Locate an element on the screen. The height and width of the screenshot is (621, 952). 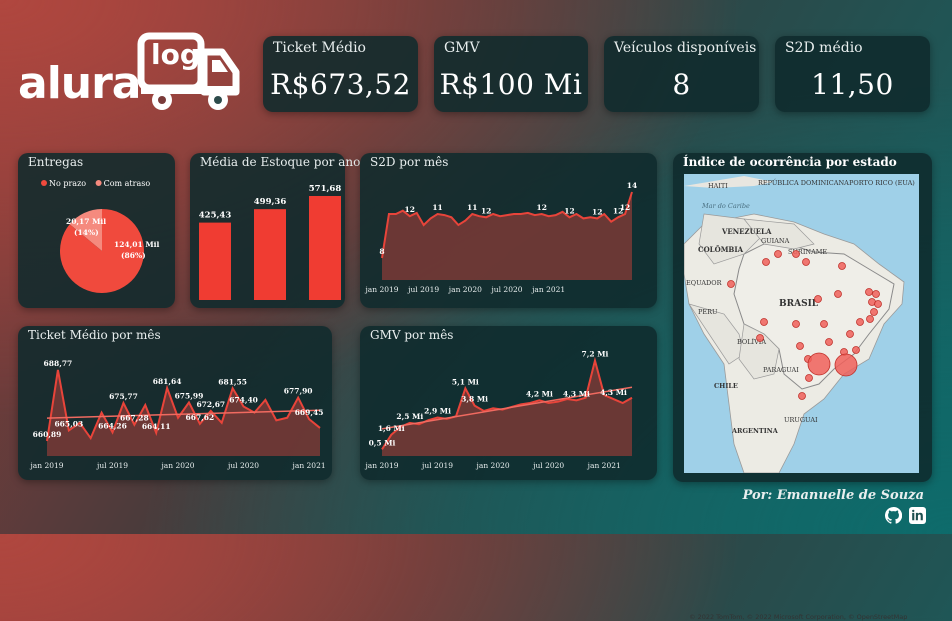
data-label: 2,5 Mi is located at coordinates (409, 416).